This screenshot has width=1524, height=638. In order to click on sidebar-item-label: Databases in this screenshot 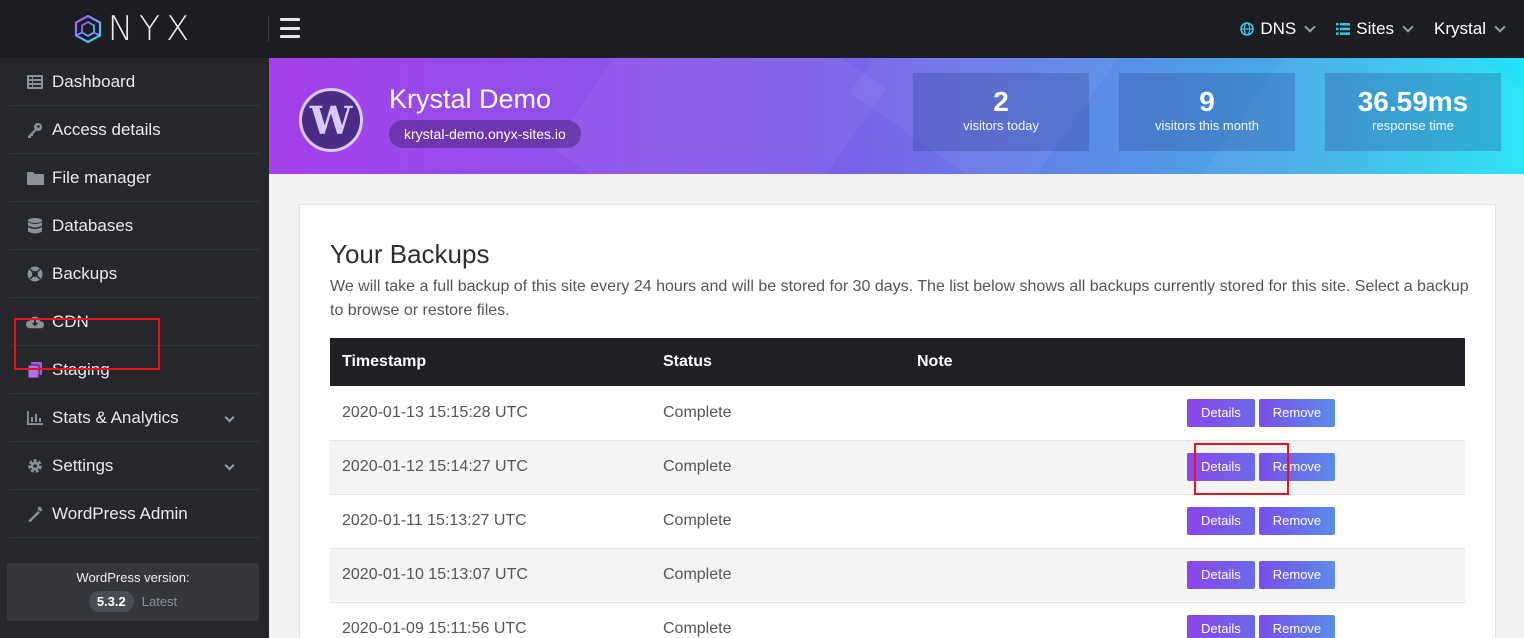, I will do `click(93, 225)`.